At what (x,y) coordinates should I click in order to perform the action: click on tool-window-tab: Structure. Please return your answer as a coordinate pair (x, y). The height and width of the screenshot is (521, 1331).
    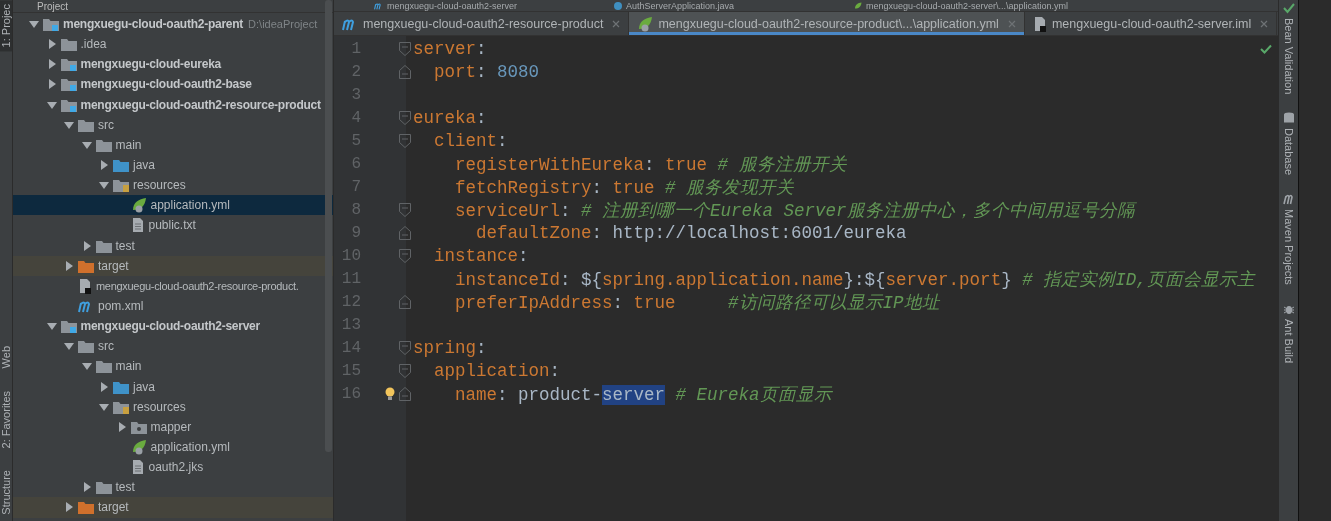
    Looking at the image, I should click on (6, 492).